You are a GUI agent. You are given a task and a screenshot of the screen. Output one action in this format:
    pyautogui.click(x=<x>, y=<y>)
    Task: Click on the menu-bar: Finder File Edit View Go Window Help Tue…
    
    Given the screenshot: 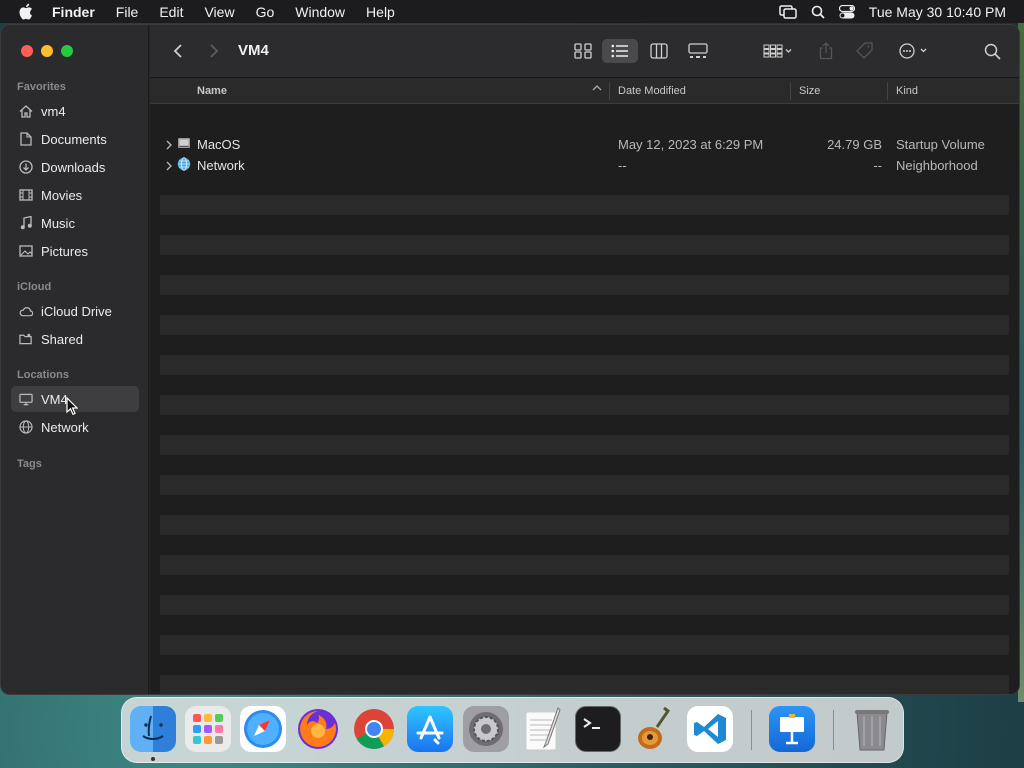 What is the action you would take?
    pyautogui.click(x=512, y=11)
    